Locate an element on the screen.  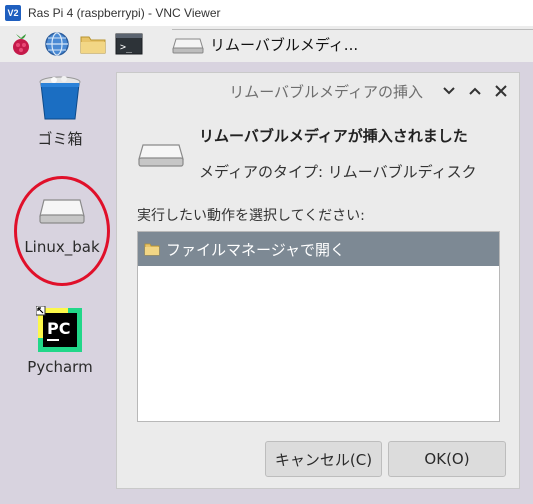
action-item-open-file-manager: ファイルマネージャで開く is located at coordinates (318, 249).